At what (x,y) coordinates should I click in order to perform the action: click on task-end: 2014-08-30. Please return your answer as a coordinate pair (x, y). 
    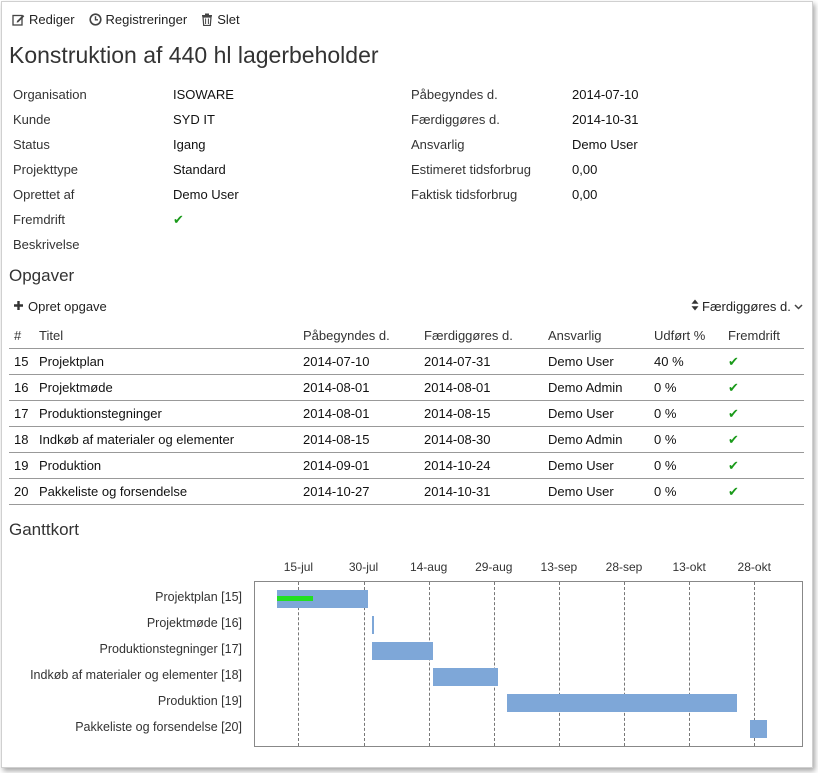
    Looking at the image, I should click on (481, 439).